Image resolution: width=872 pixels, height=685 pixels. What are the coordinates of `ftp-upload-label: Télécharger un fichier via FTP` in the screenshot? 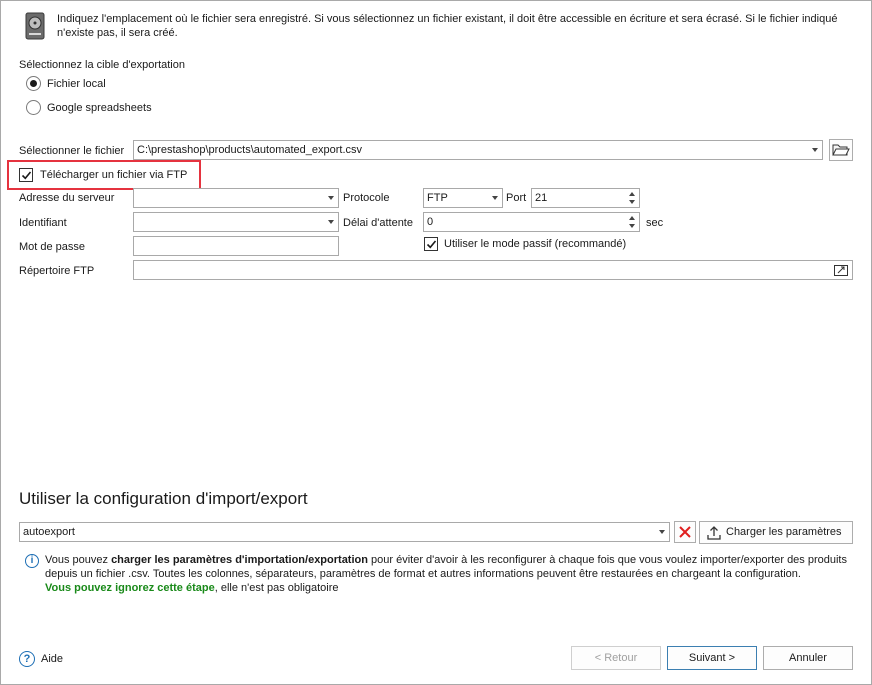 It's located at (113, 175).